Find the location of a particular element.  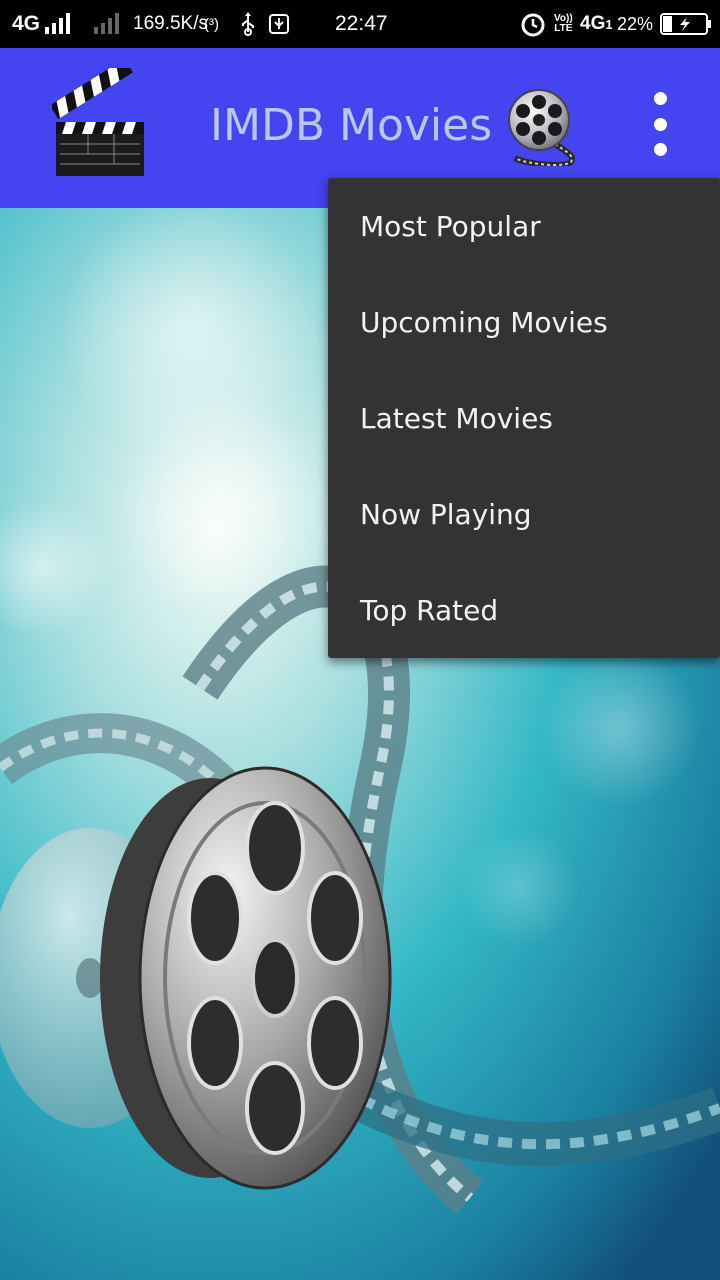

menu-item-top-rated: Top Rated is located at coordinates (524, 610).